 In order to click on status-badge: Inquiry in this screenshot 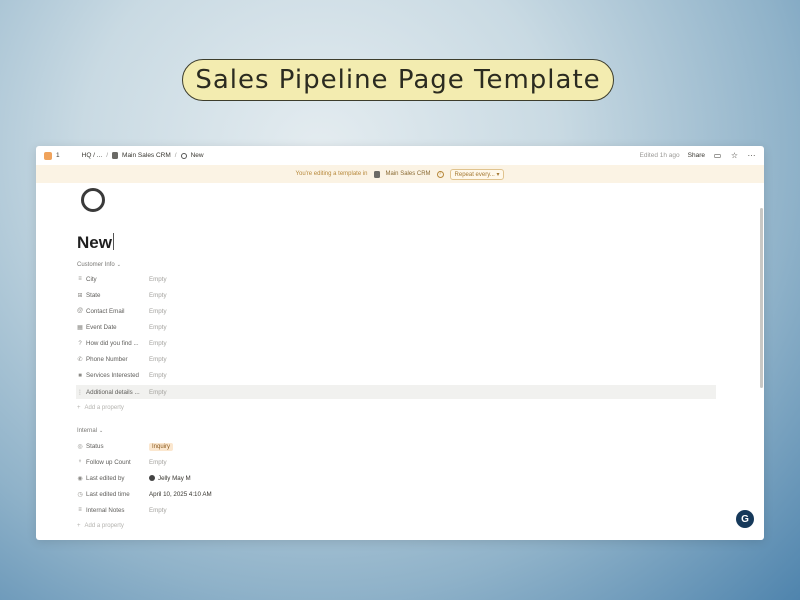, I will do `click(161, 446)`.